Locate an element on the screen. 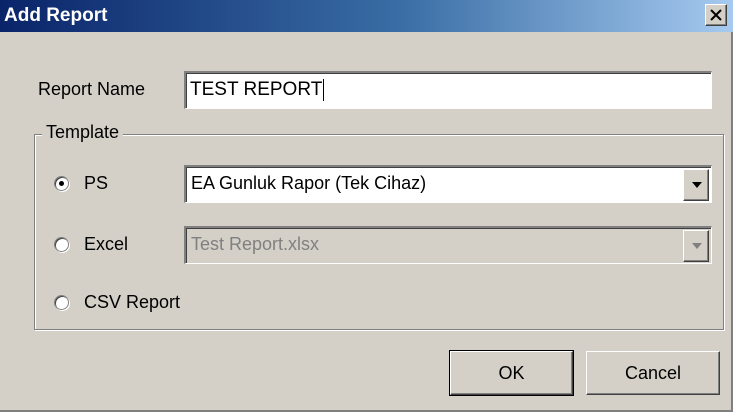 This screenshot has height=412, width=733. excel-template-value: Test Report.xlsx is located at coordinates (255, 244).